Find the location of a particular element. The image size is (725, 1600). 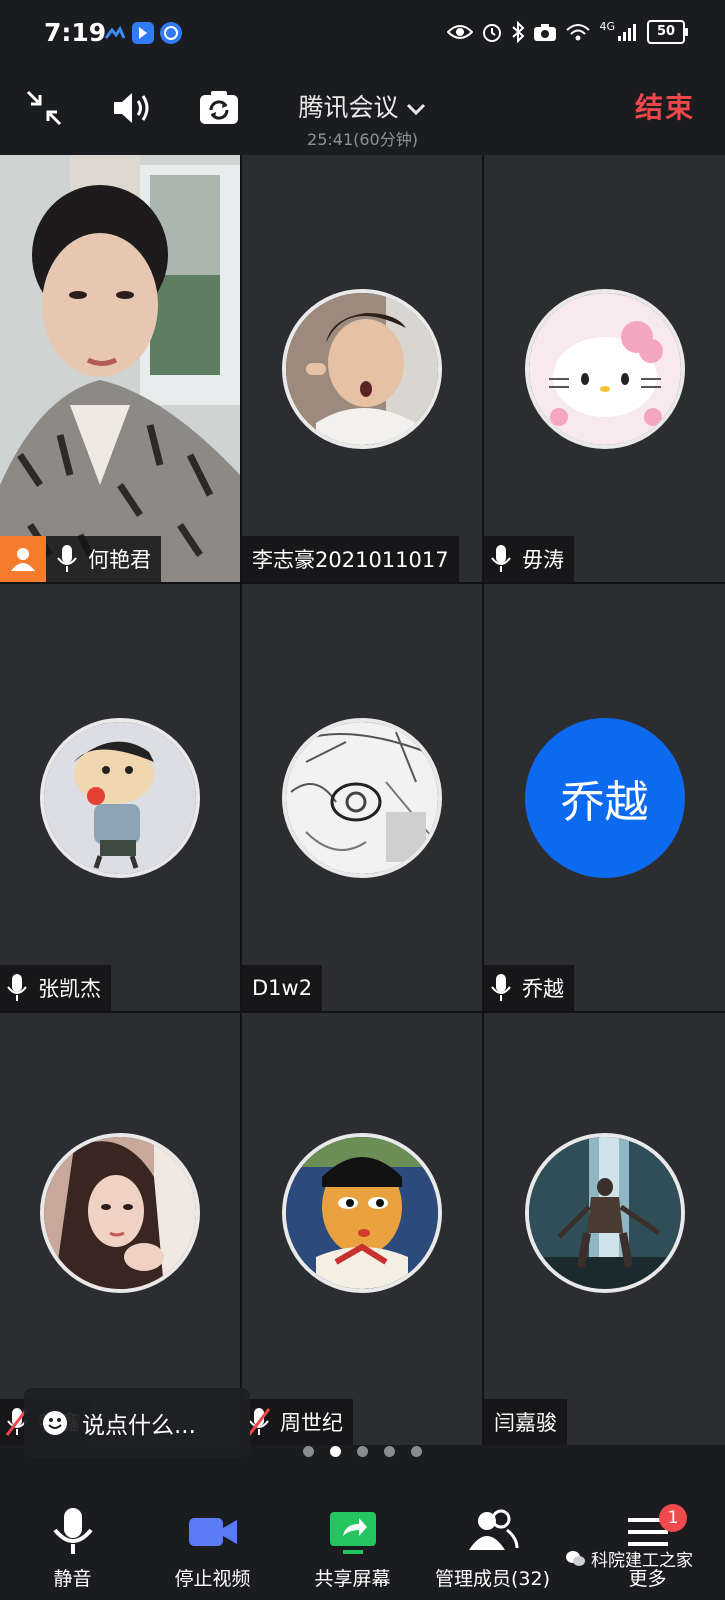

stop-video-button: 停止视频 is located at coordinates (212, 1545).